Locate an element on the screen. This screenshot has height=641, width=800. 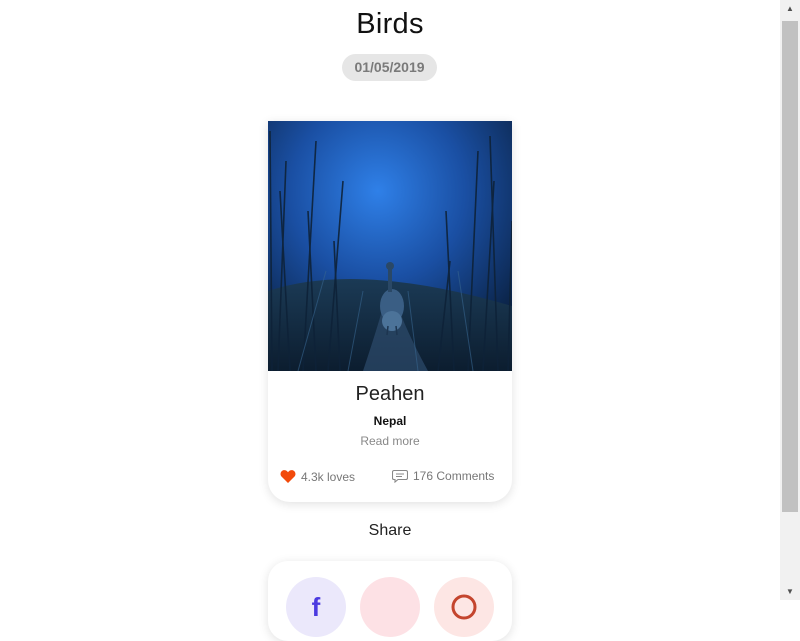
comments-stat: 176 Comments is located at coordinates (443, 476).